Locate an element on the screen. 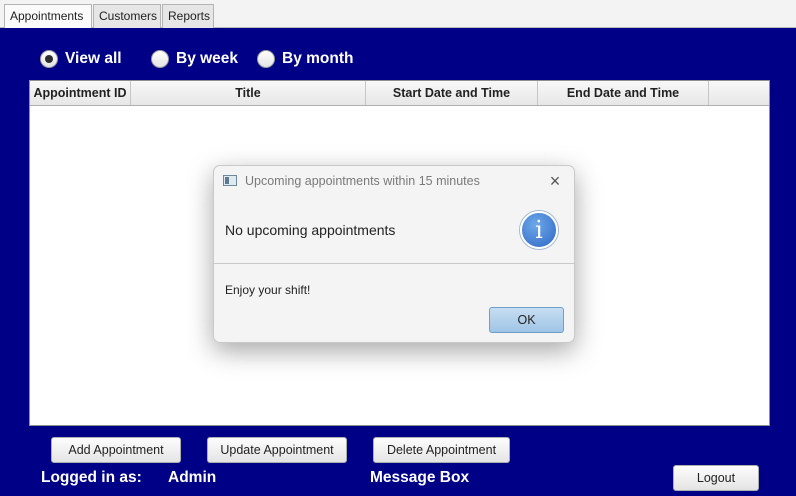 The image size is (796, 496). dialog-header-text: No upcoming appointments is located at coordinates (310, 230).